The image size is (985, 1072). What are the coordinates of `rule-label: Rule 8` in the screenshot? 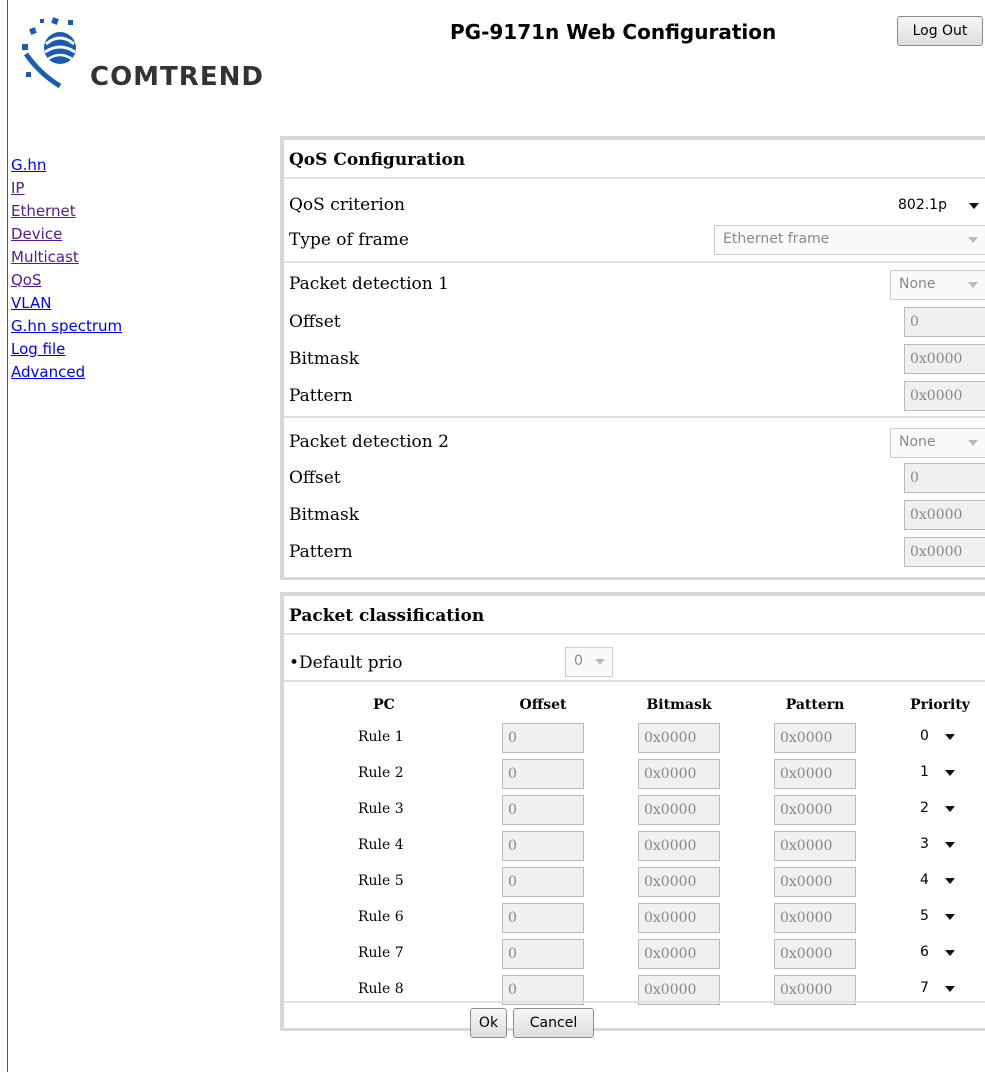 It's located at (381, 989).